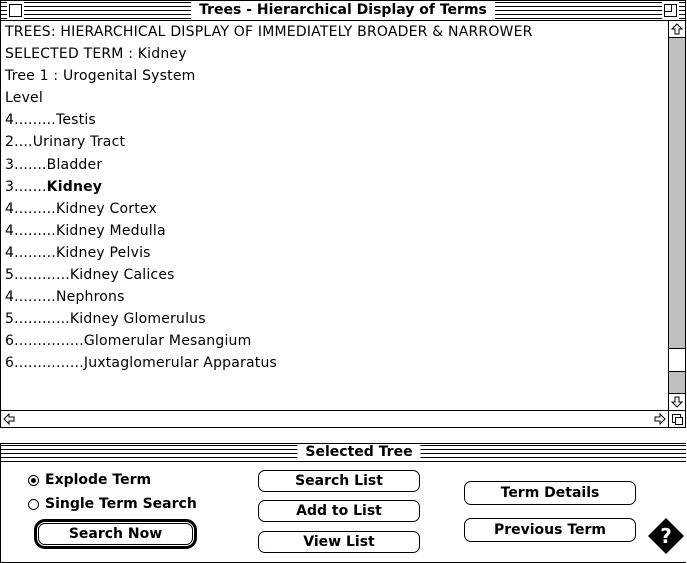 The height and width of the screenshot is (563, 687). I want to click on scroll-track, so click(677, 215).